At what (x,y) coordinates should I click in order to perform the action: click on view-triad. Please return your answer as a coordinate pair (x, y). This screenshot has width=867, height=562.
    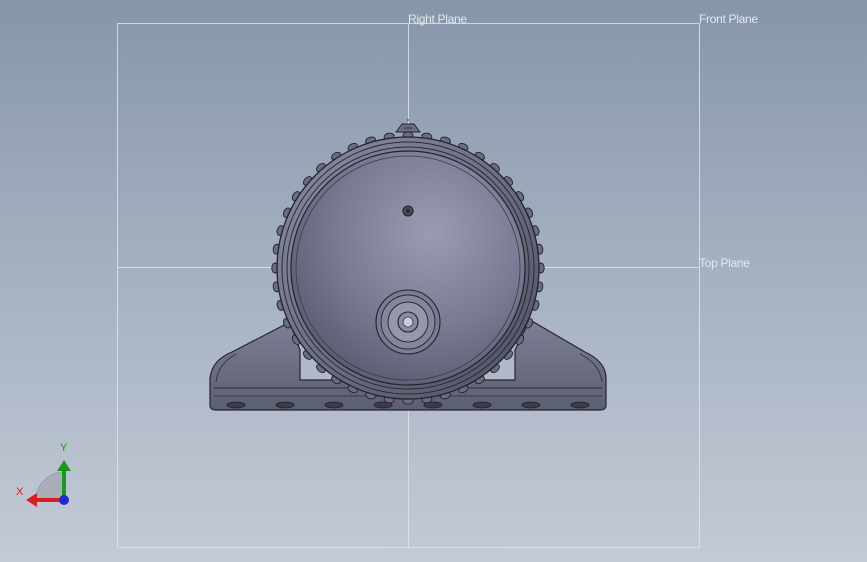
    Looking at the image, I should click on (48, 483).